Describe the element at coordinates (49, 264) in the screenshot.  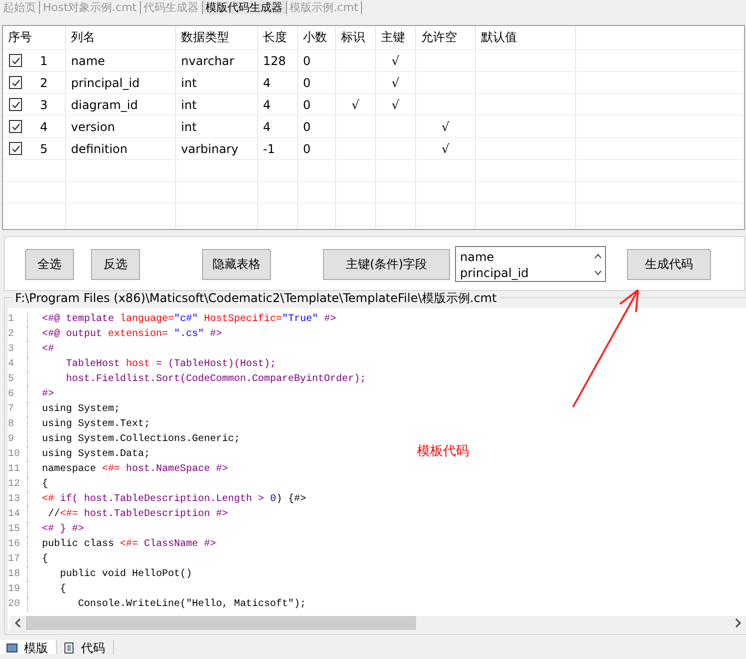
I see `select-all-button: 全选` at that location.